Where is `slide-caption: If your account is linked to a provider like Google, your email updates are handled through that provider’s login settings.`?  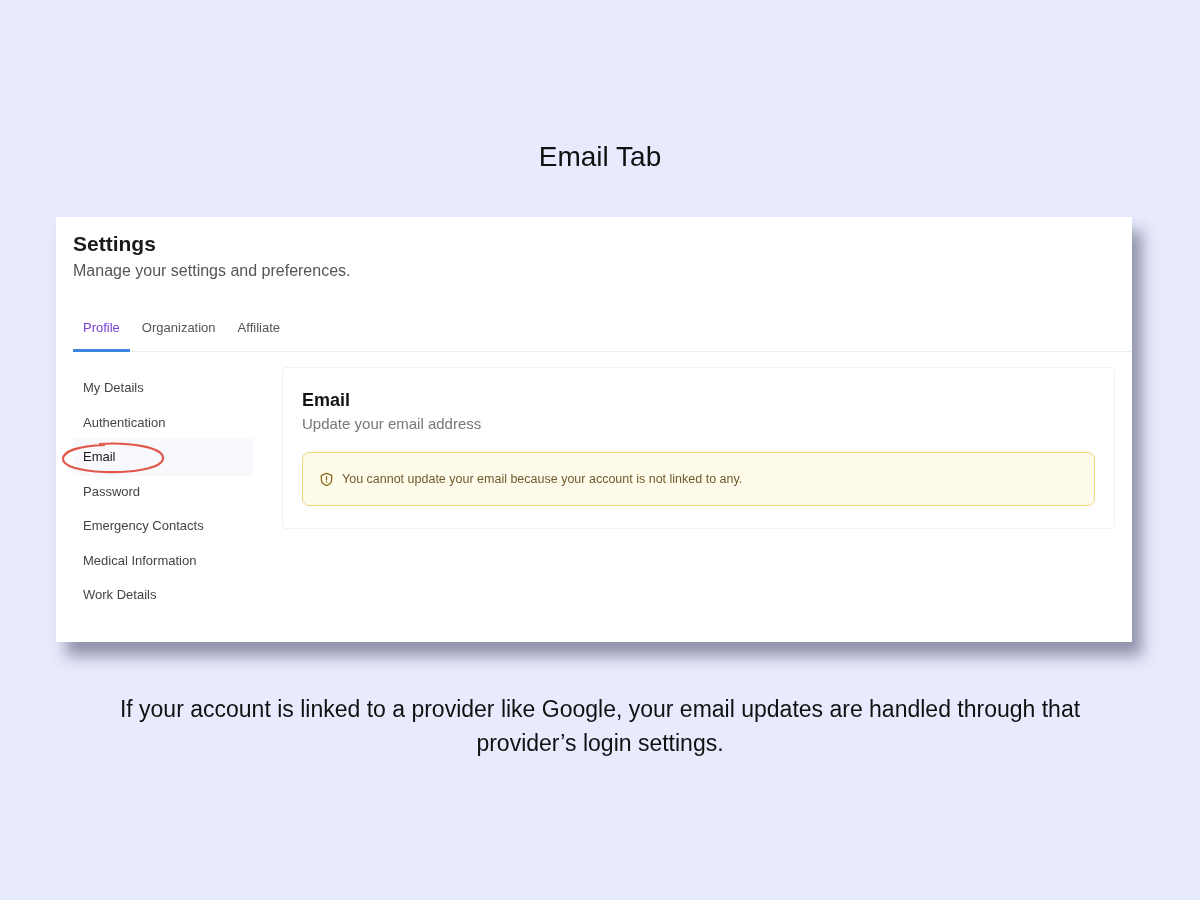
slide-caption: If your account is linked to a provider like Google, your email updates are handled through that provider’s login settings. is located at coordinates (600, 726).